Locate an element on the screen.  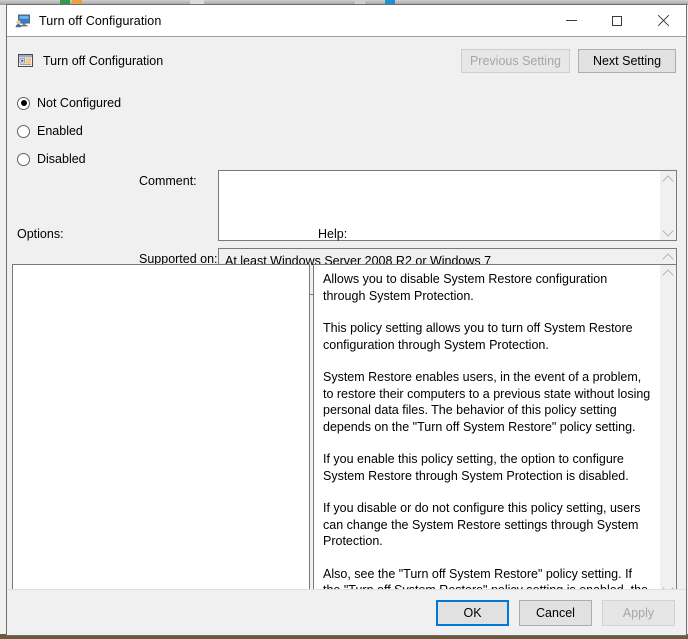
help-scroll-up-button is located at coordinates (668, 273).